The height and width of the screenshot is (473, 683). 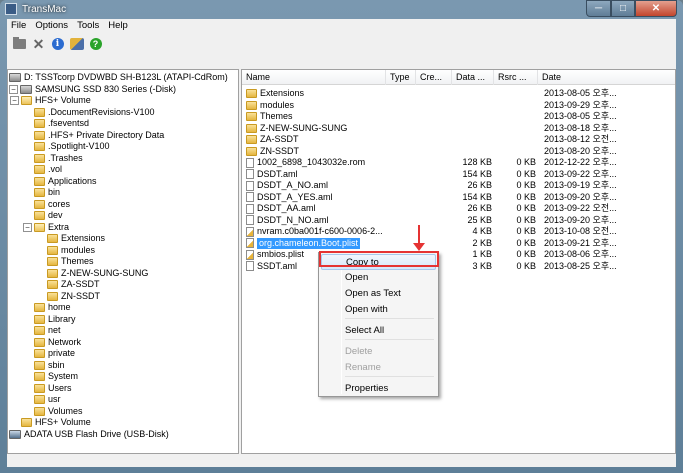 What do you see at coordinates (378, 278) in the screenshot?
I see `context-menu-open: Open` at bounding box center [378, 278].